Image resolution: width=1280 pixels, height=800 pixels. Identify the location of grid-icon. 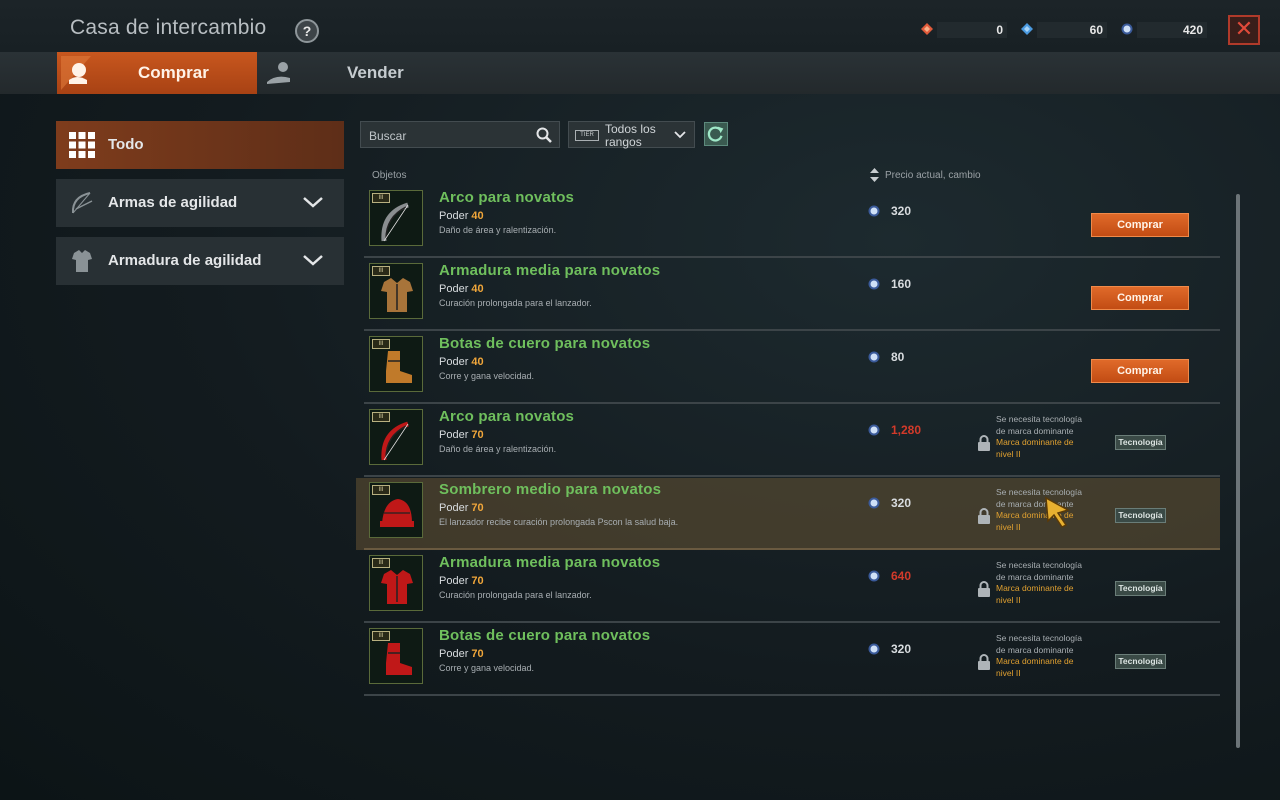
(82, 145).